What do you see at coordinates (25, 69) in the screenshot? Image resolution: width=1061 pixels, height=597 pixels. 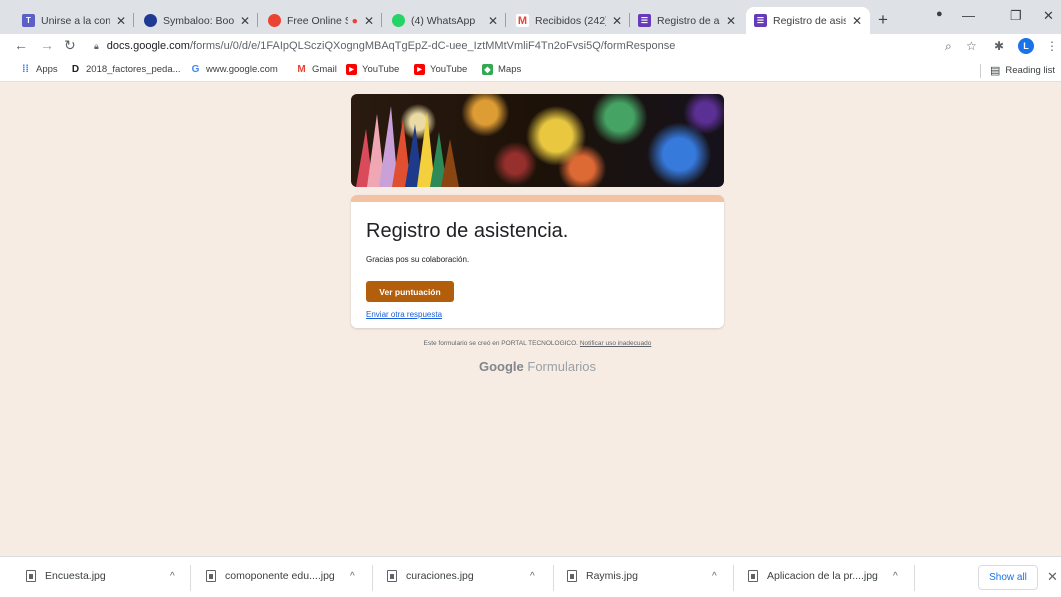 I see `apps-grid-icon: ⁞⁞` at bounding box center [25, 69].